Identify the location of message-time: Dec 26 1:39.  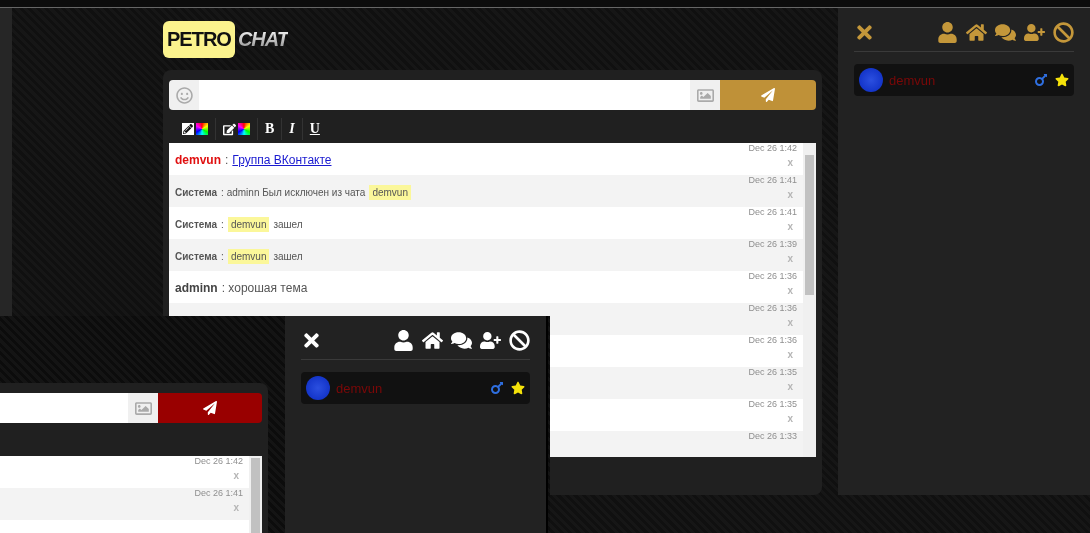
(772, 244).